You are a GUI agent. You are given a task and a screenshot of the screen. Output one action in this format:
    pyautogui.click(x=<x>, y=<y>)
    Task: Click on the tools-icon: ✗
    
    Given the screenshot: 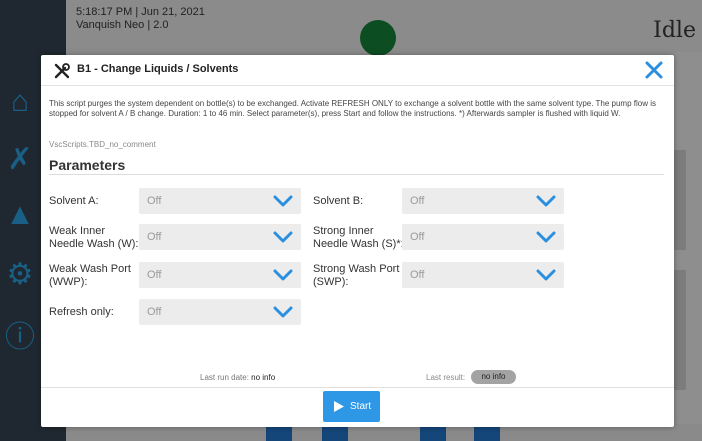 What is the action you would take?
    pyautogui.click(x=20, y=160)
    